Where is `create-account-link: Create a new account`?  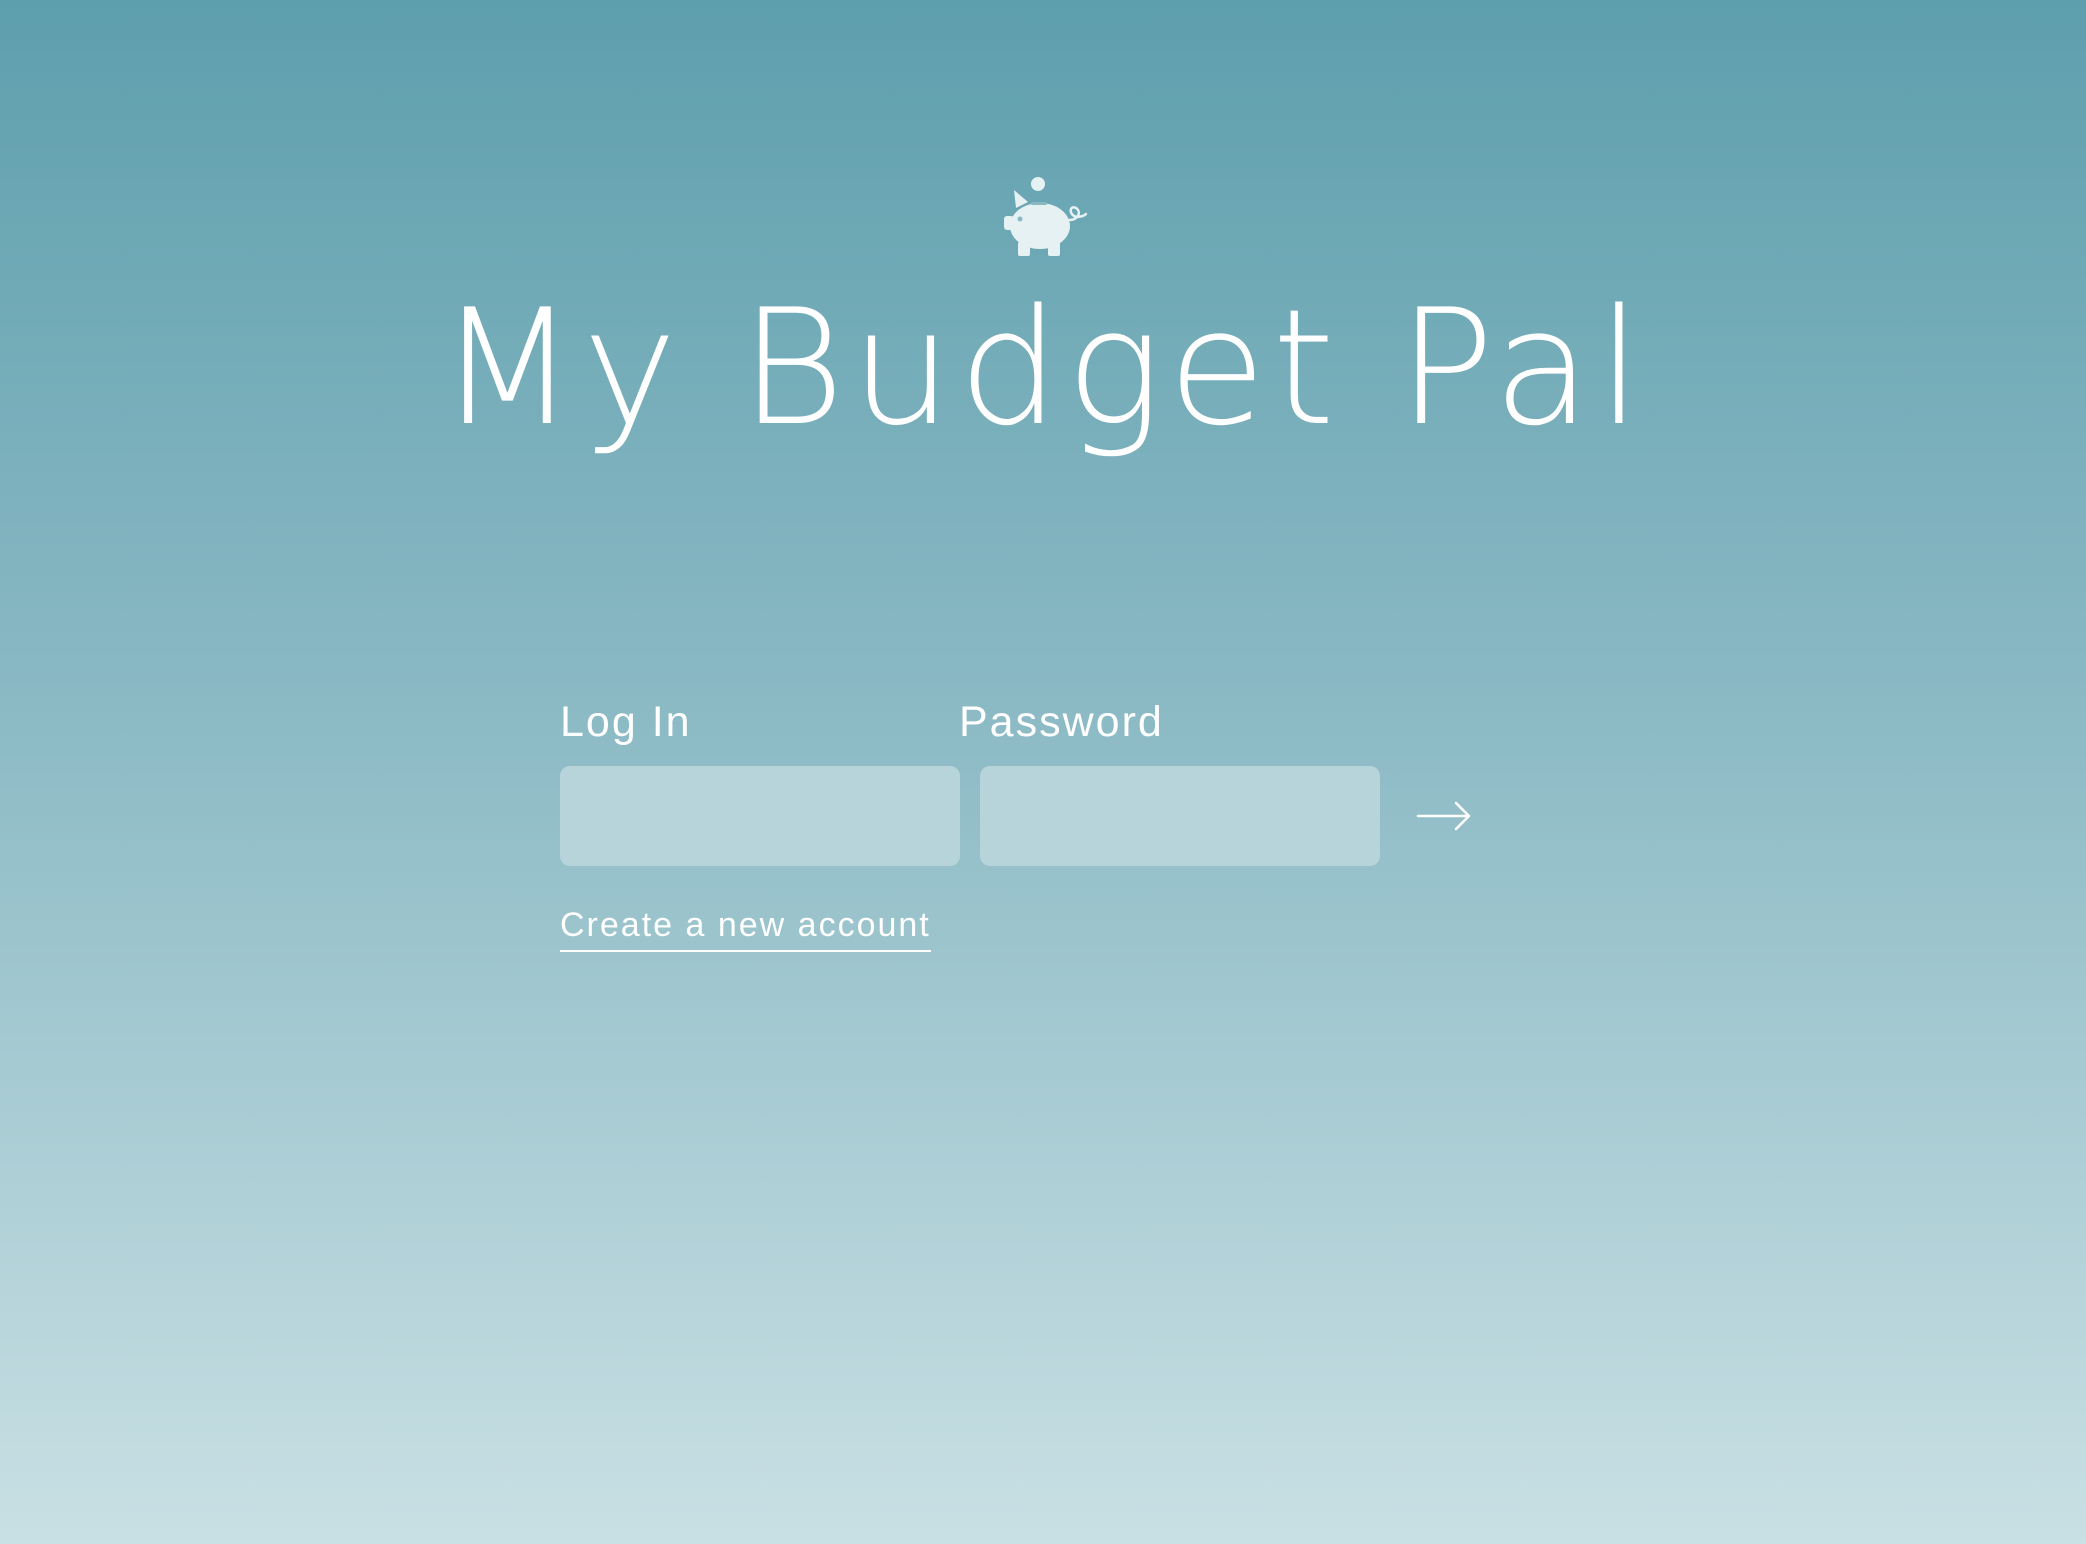 create-account-link: Create a new account is located at coordinates (745, 927).